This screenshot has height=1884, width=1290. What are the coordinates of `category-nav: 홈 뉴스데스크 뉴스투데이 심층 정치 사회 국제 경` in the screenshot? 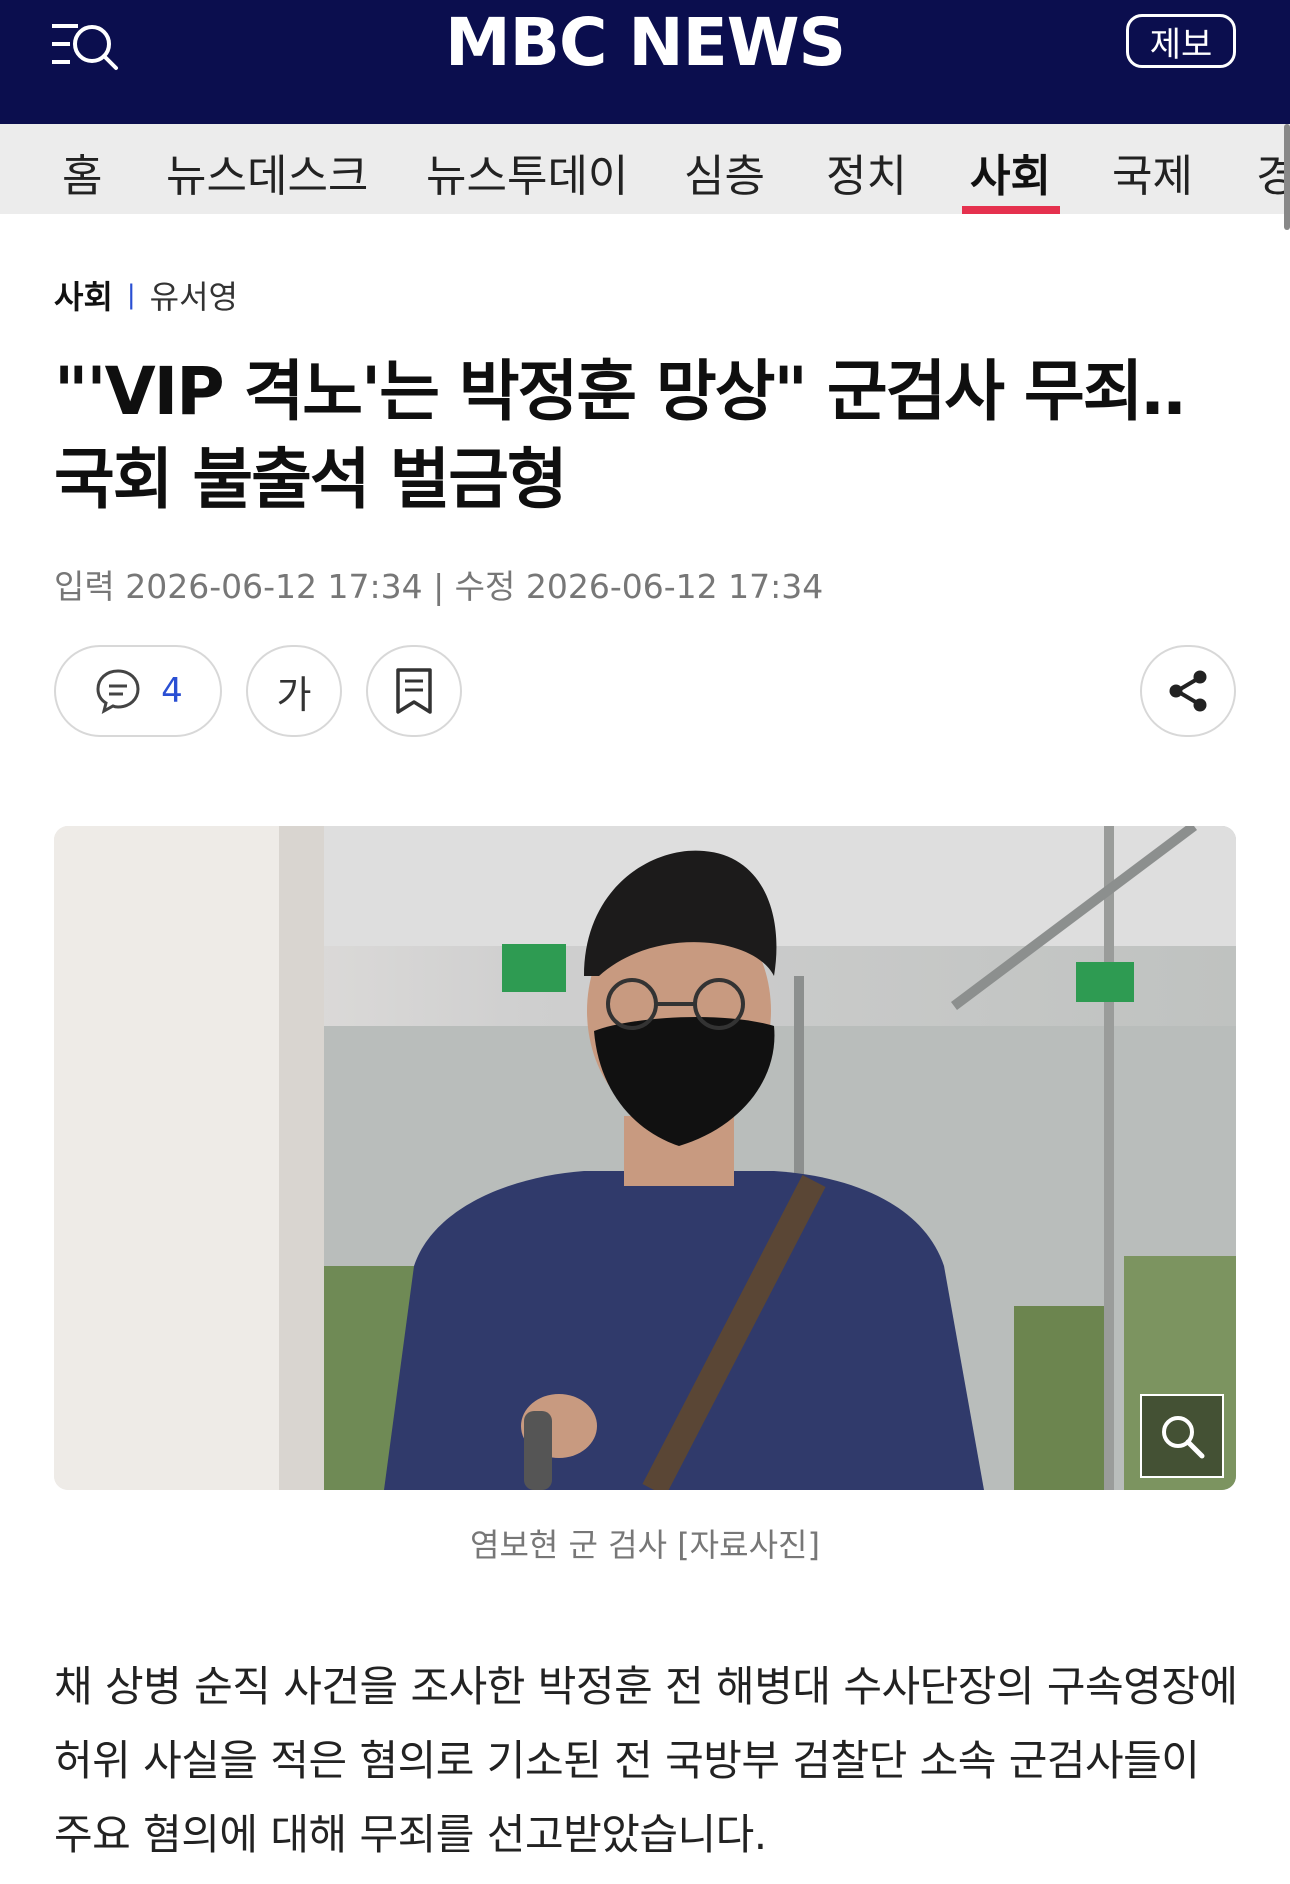 It's located at (645, 169).